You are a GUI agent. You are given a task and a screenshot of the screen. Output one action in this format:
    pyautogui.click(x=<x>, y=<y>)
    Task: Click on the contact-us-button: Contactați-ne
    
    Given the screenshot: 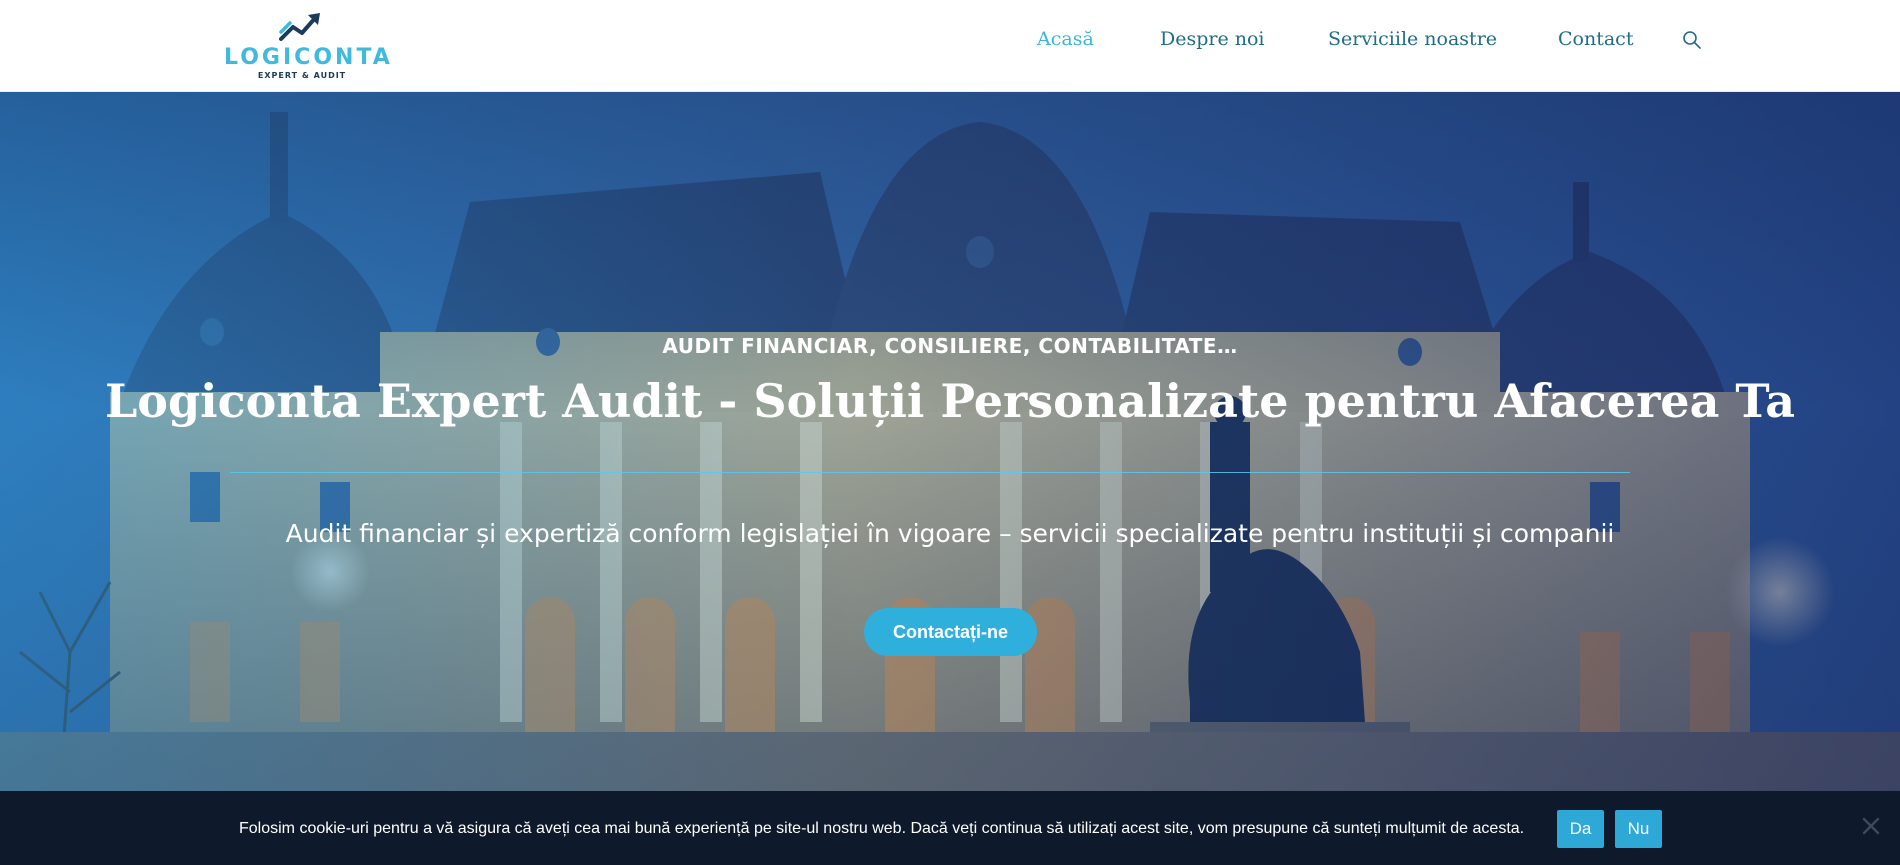 What is the action you would take?
    pyautogui.click(x=950, y=632)
    